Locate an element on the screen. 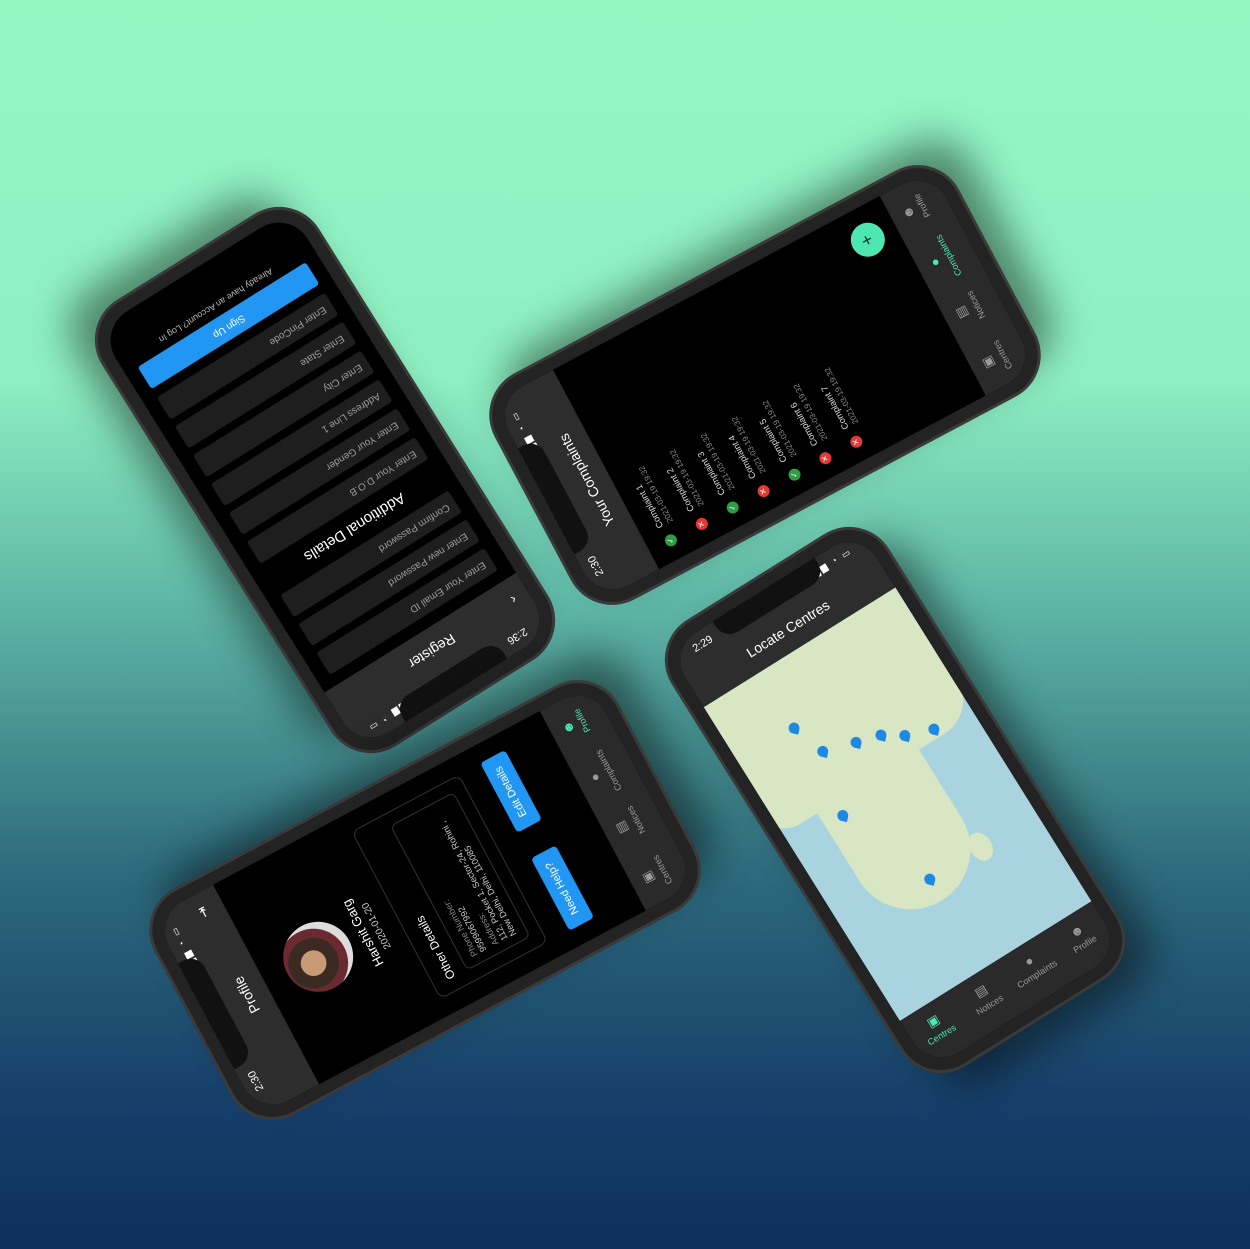 This screenshot has height=1249, width=1250. add-complaint-button: + is located at coordinates (867, 239).